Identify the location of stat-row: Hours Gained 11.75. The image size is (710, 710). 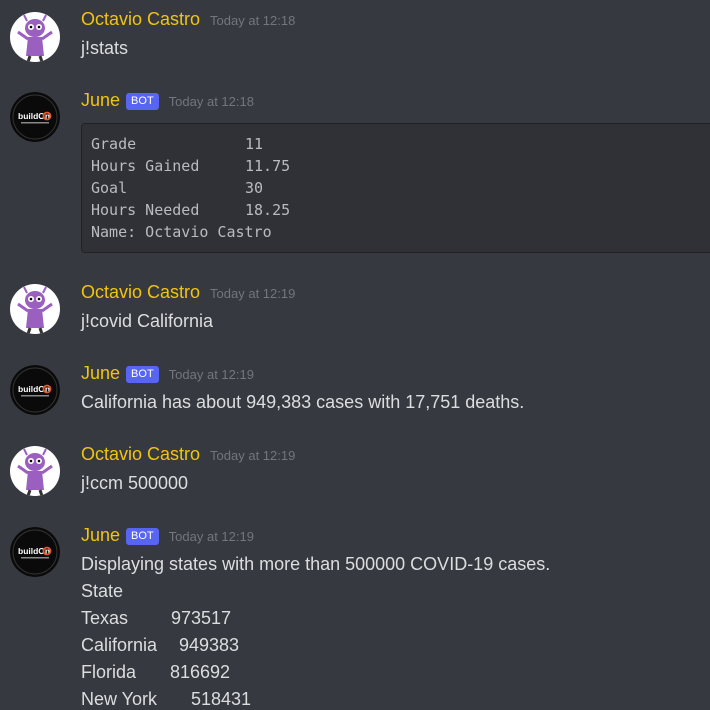
(400, 166).